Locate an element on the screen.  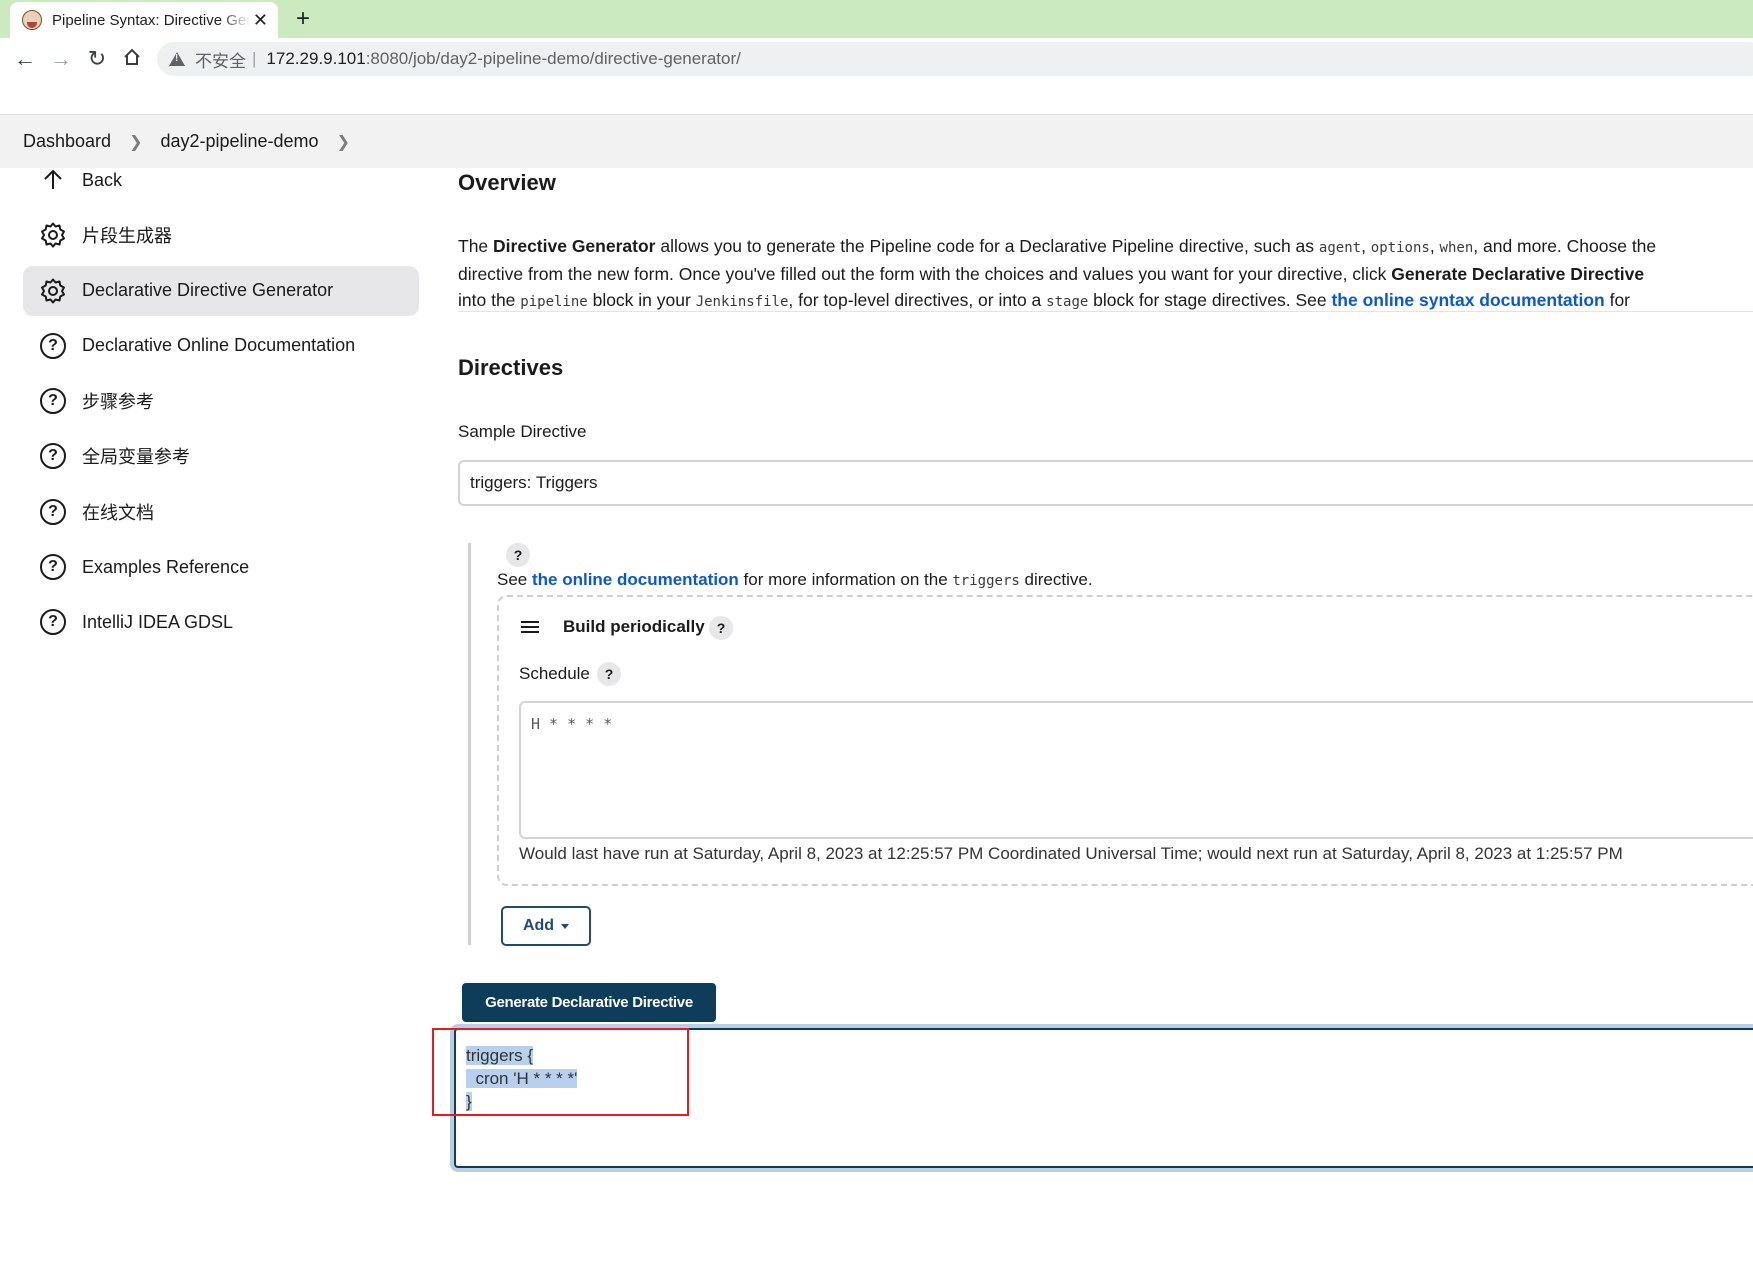
syntax-docs-link: the online syntax documentation is located at coordinates (1467, 300).